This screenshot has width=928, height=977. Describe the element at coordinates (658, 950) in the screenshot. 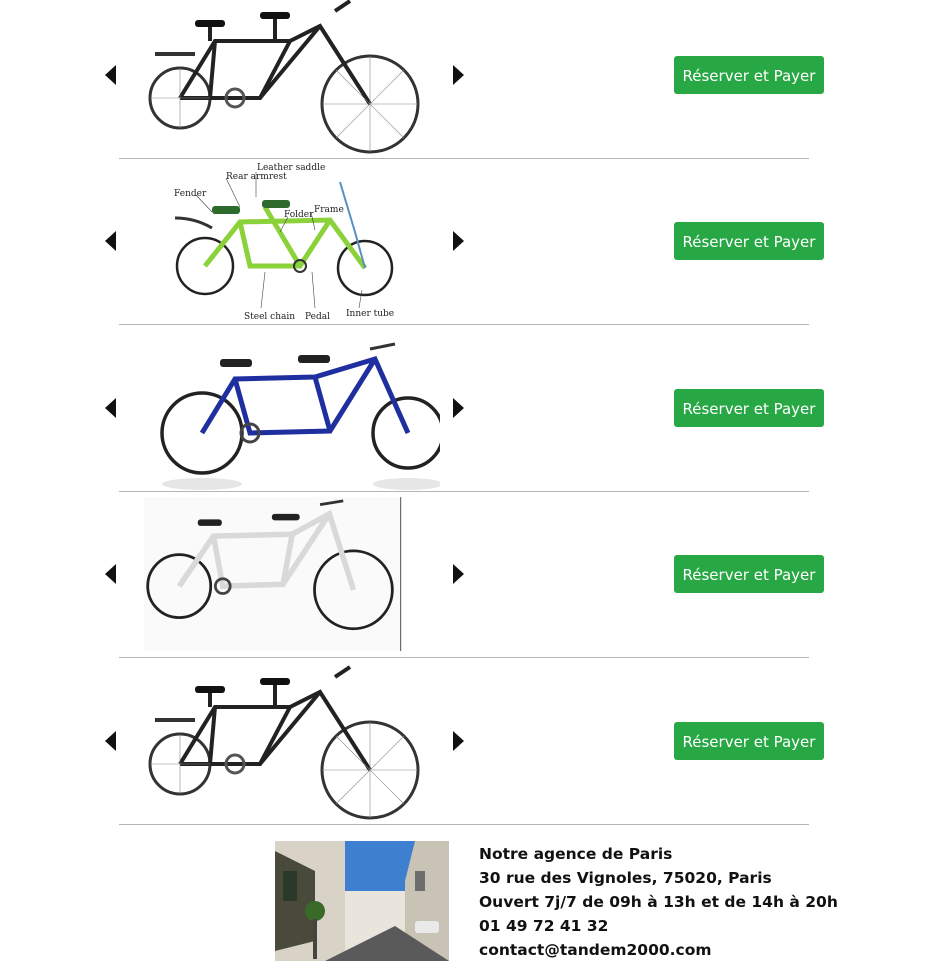

I see `agency-email: contact@tandem2000.com` at that location.